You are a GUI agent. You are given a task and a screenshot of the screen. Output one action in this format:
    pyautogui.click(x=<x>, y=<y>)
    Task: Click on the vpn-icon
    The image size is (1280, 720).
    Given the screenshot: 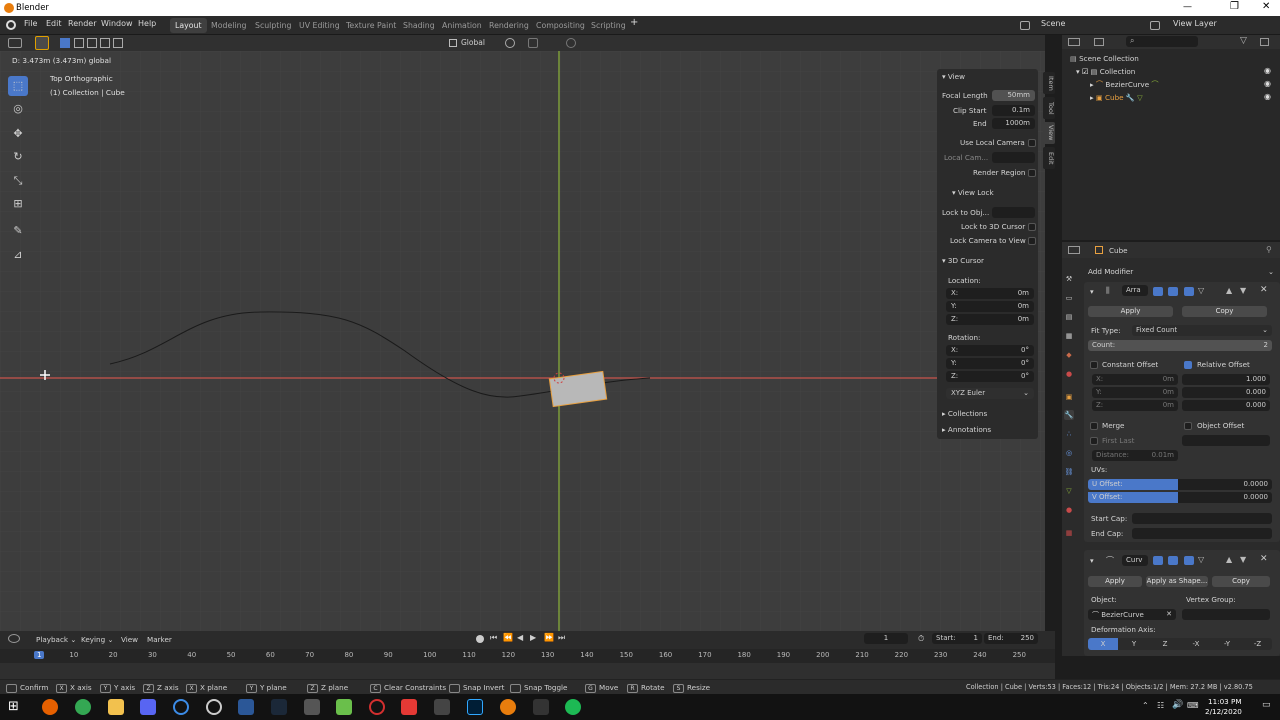 What is the action you would take?
    pyautogui.click(x=181, y=707)
    